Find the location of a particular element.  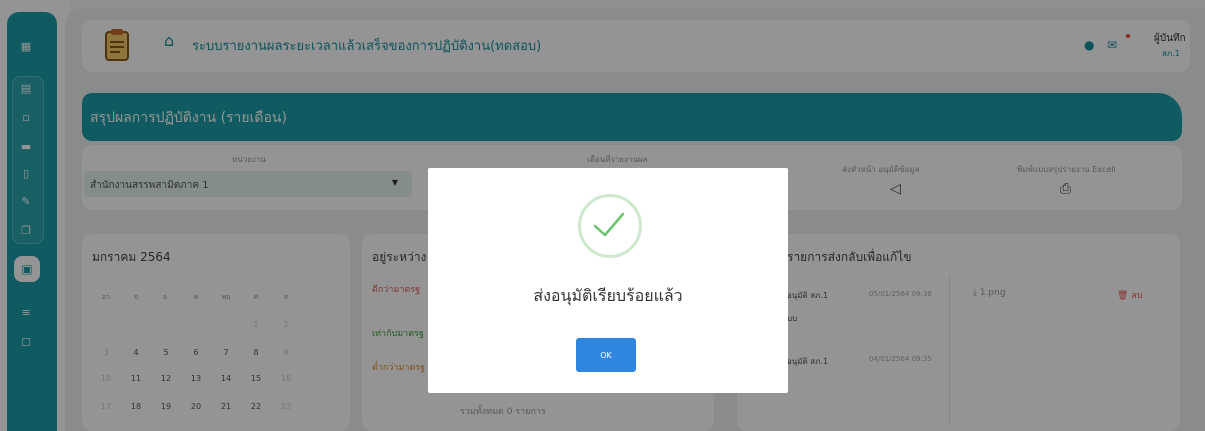

check-icon is located at coordinates (609, 224).